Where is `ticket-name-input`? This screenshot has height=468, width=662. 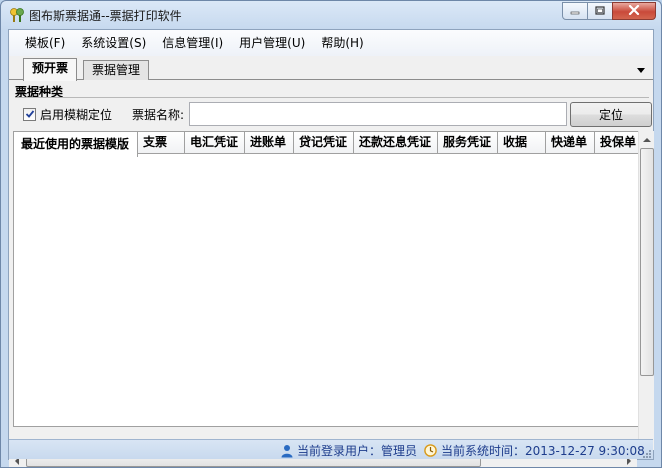 ticket-name-input is located at coordinates (378, 114).